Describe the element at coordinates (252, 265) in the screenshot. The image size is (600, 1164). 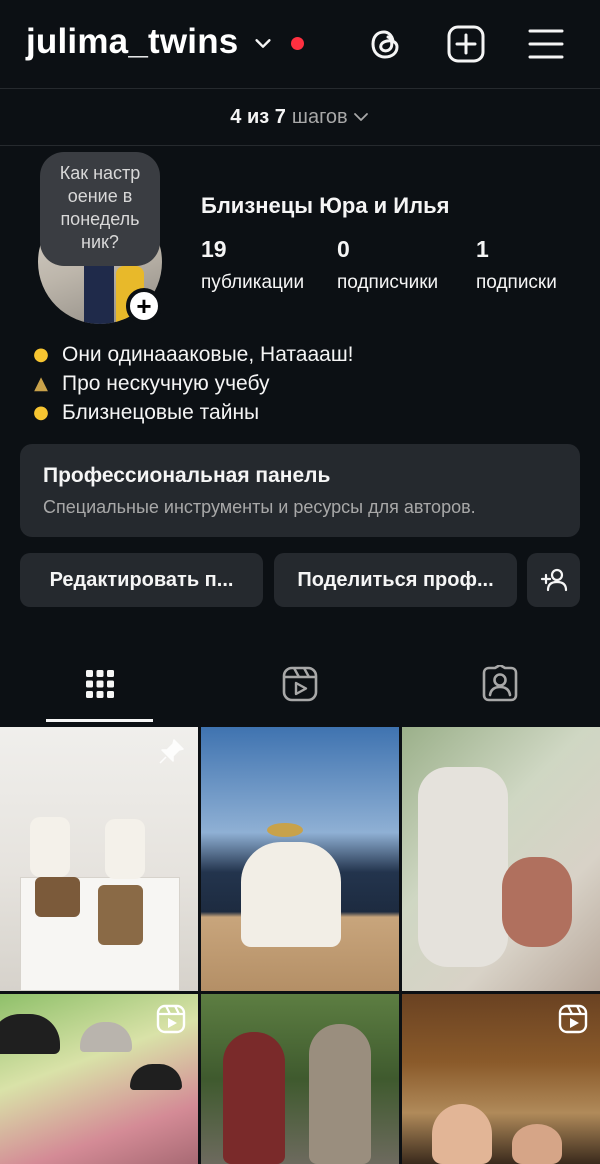
I see `posts-count: 19 публикации` at that location.